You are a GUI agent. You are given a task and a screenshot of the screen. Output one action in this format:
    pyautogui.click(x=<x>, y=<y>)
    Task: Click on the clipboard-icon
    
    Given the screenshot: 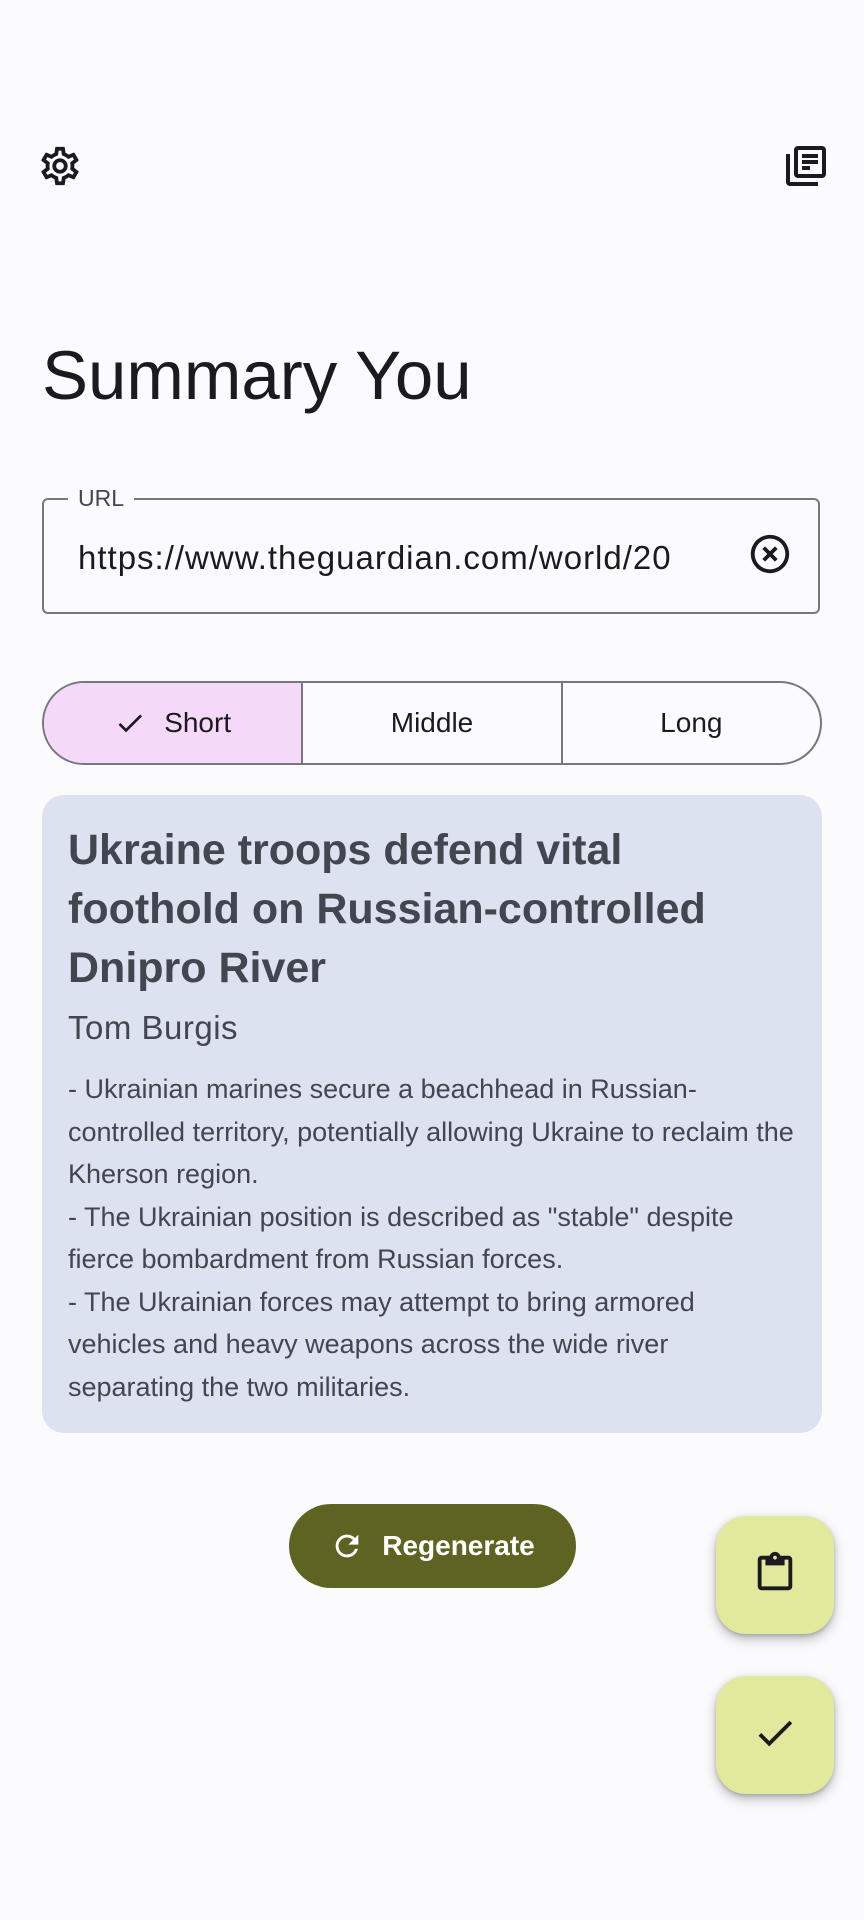 What is the action you would take?
    pyautogui.click(x=775, y=1575)
    